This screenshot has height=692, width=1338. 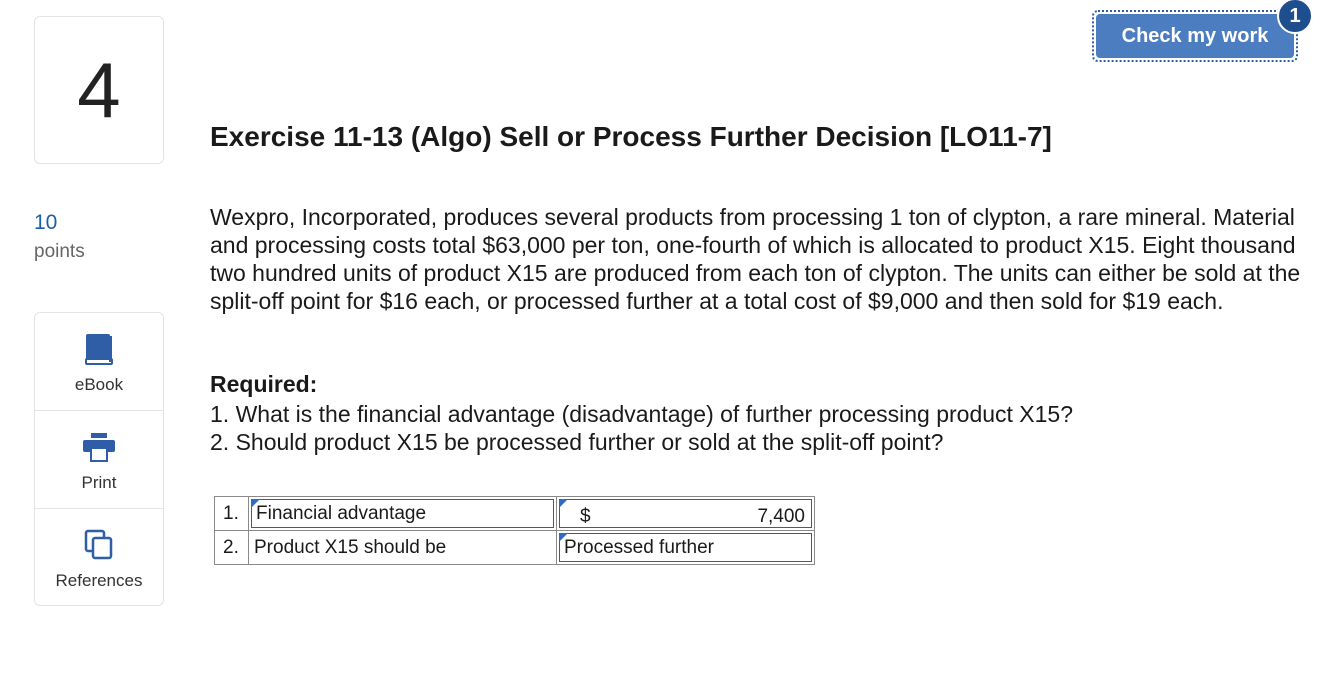 What do you see at coordinates (46, 222) in the screenshot?
I see `points-value: 10` at bounding box center [46, 222].